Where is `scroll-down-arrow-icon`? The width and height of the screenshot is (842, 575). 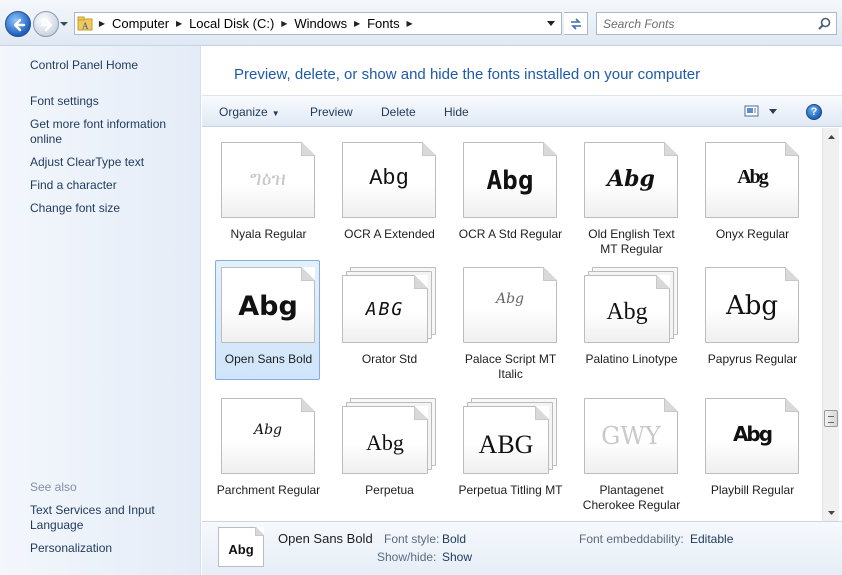
scroll-down-arrow-icon is located at coordinates (831, 512).